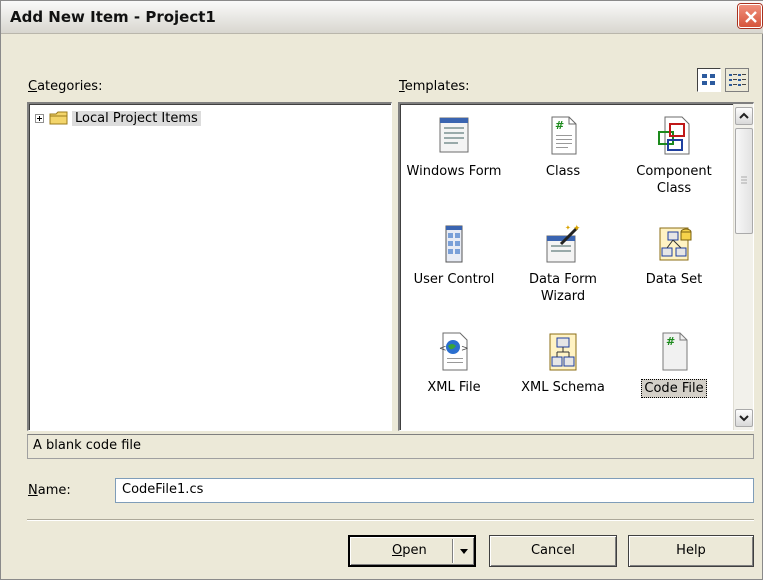  I want to click on template-code-file: # Code File, so click(674, 364).